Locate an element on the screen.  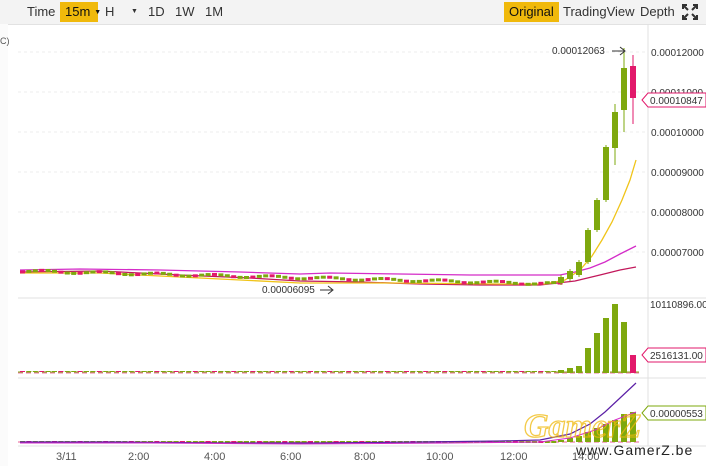
volume-current-text: 2516131.00 is located at coordinates (676, 356).